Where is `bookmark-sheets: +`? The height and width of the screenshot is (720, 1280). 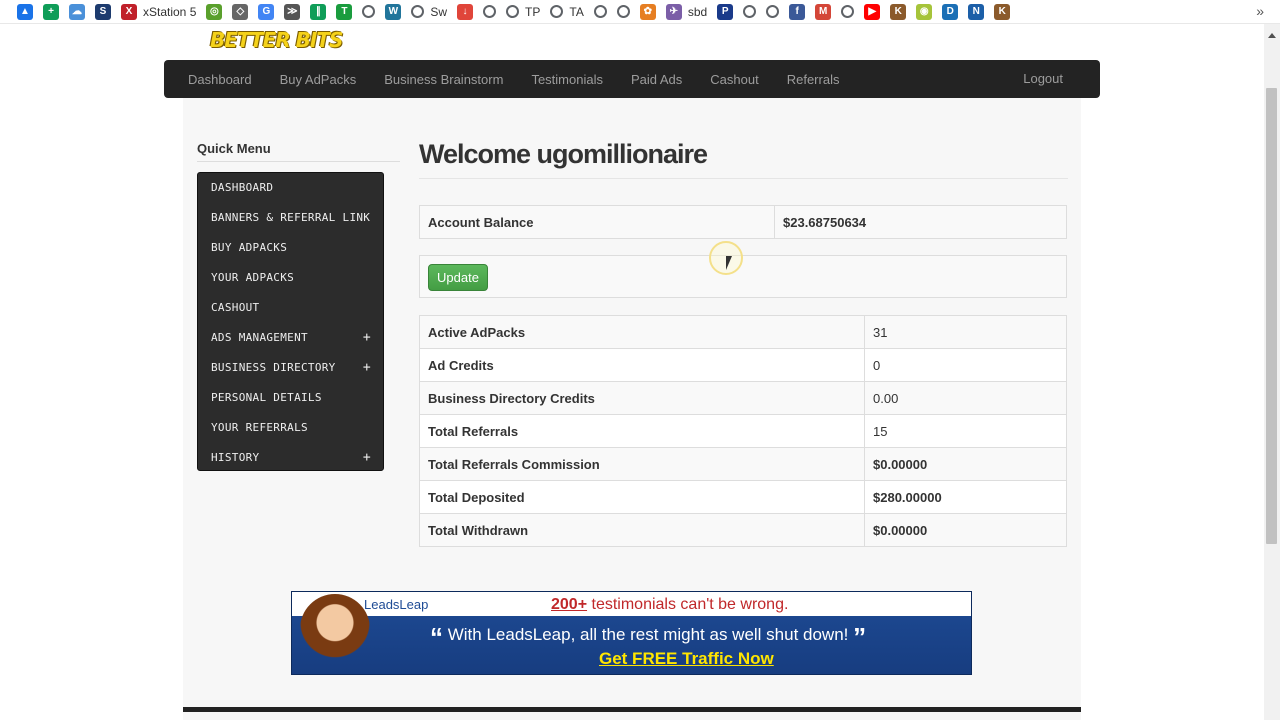 bookmark-sheets: + is located at coordinates (51, 12).